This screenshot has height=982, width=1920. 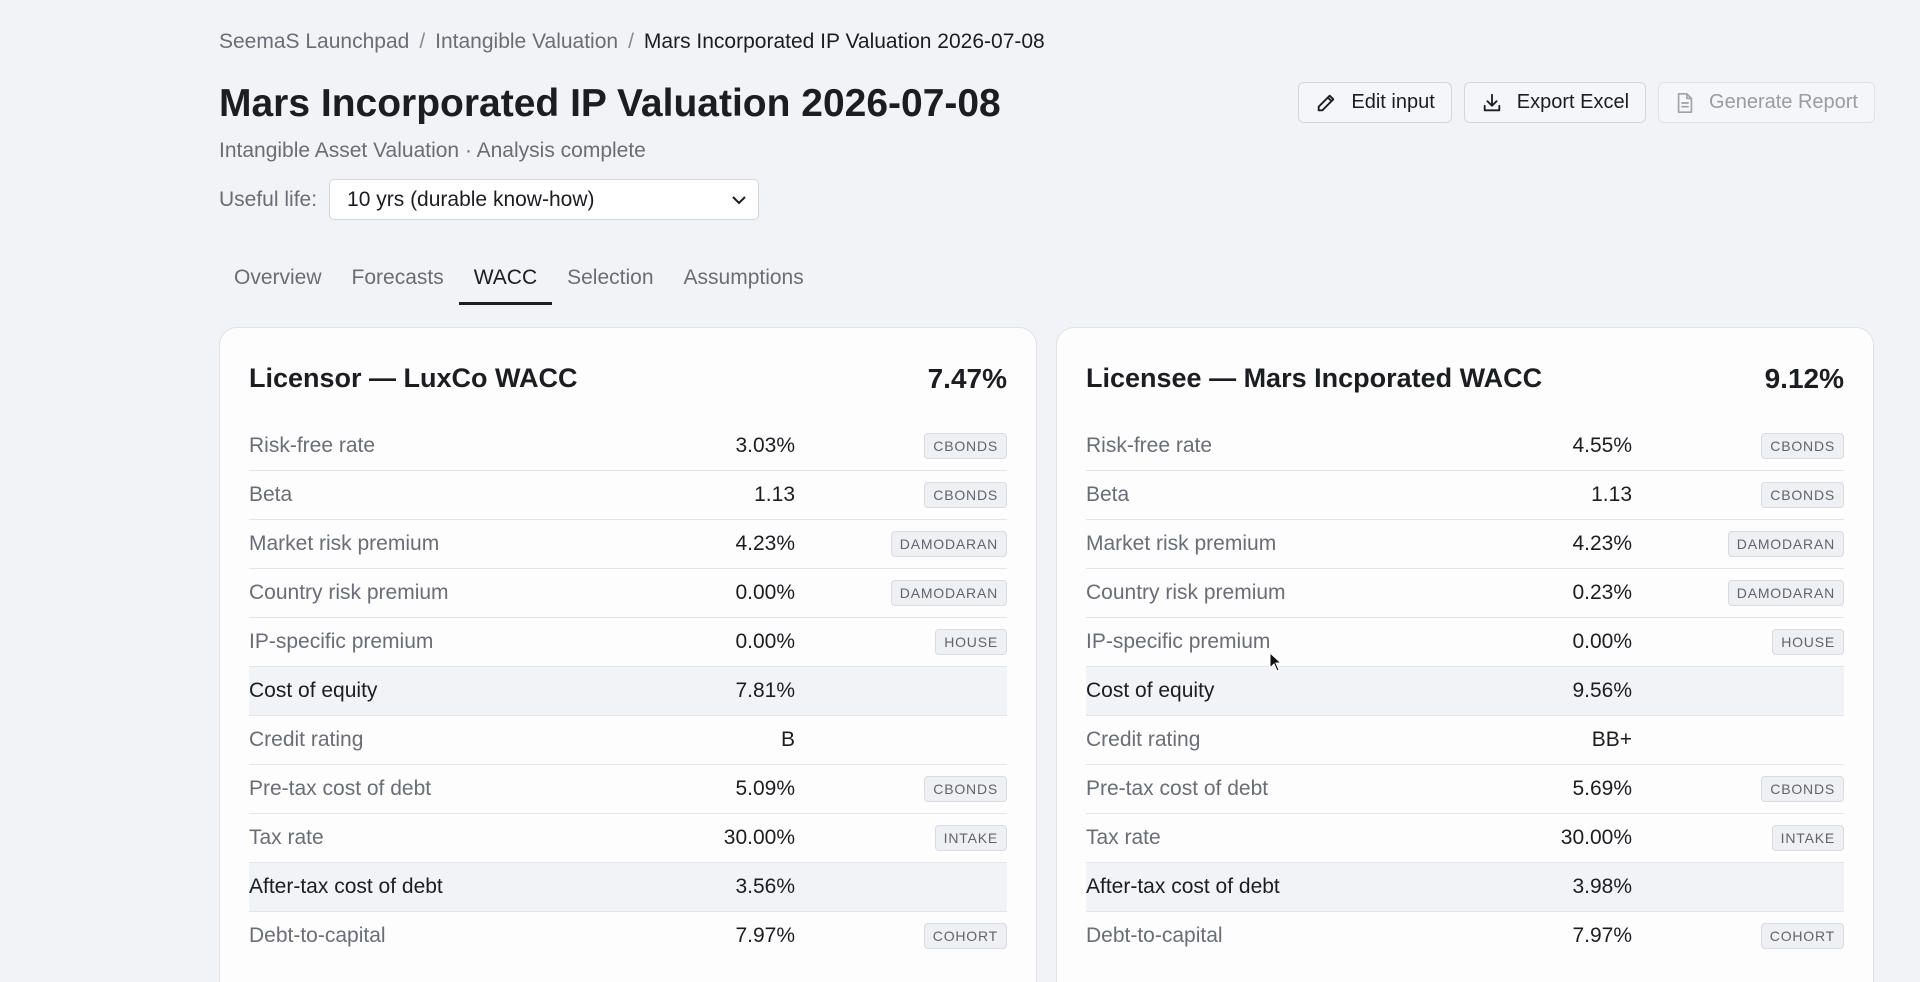 What do you see at coordinates (1154, 935) in the screenshot?
I see `row-label: Debt-to-capital` at bounding box center [1154, 935].